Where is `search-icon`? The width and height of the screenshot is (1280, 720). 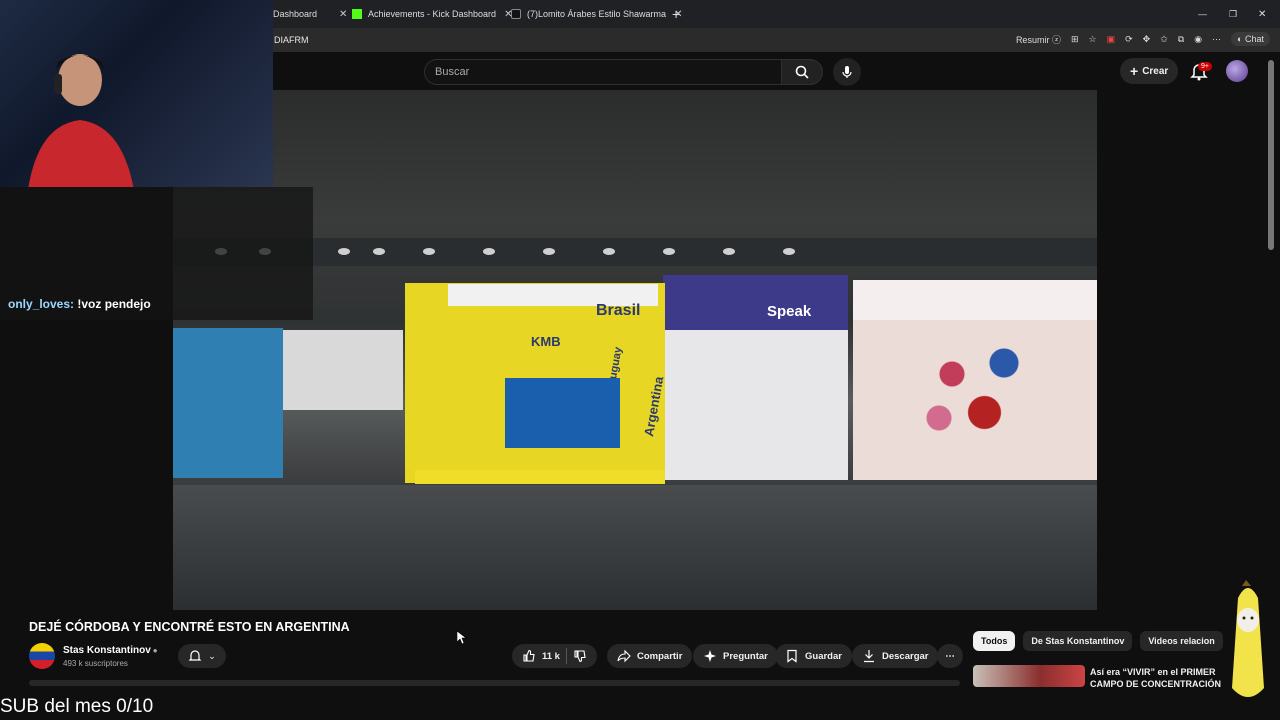
search-icon is located at coordinates (802, 72).